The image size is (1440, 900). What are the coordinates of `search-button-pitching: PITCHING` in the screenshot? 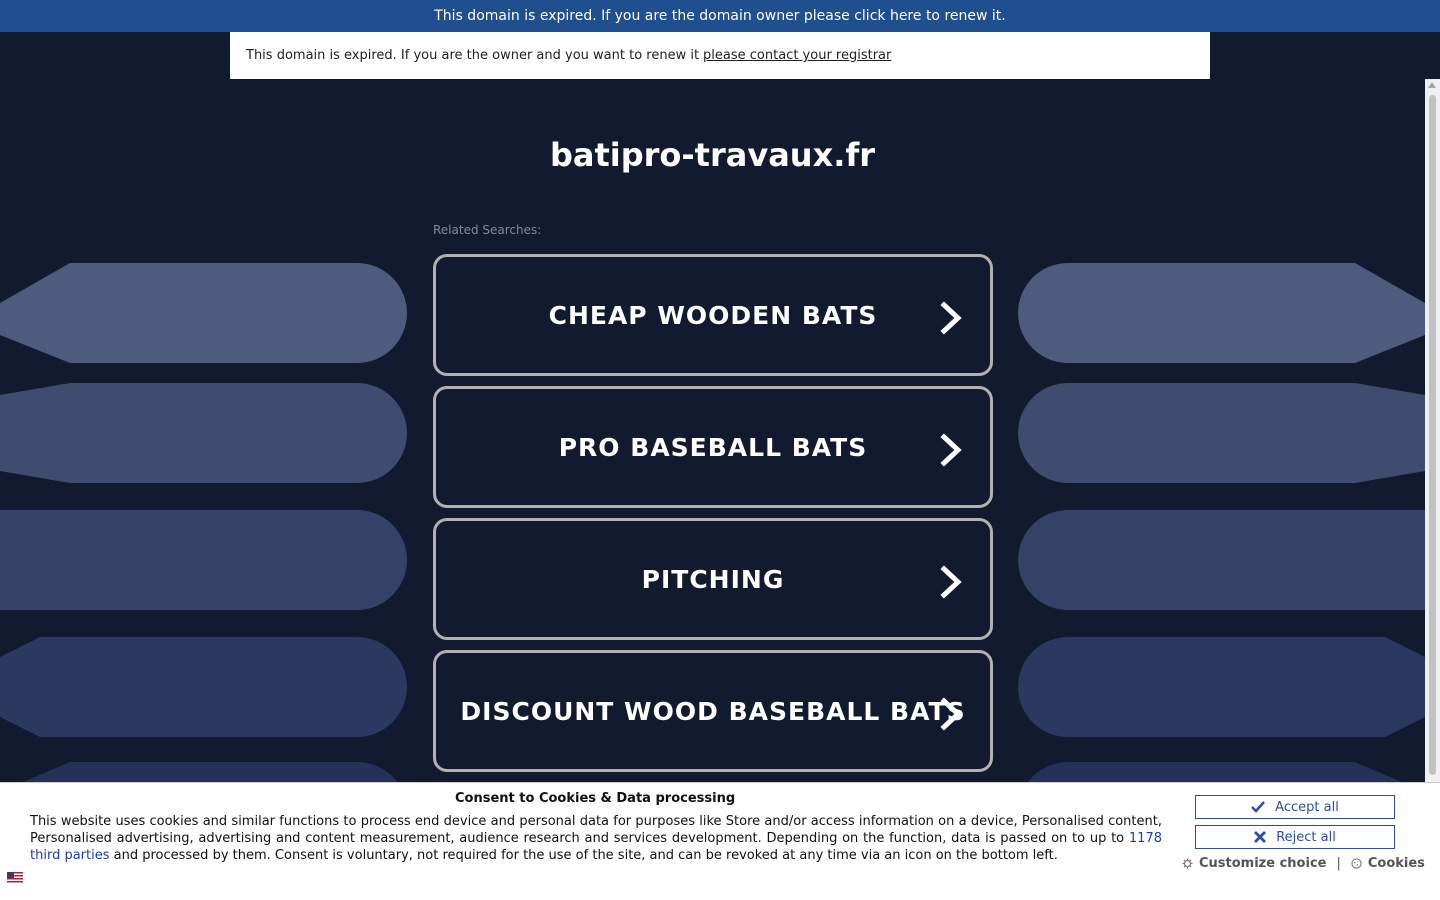 It's located at (713, 579).